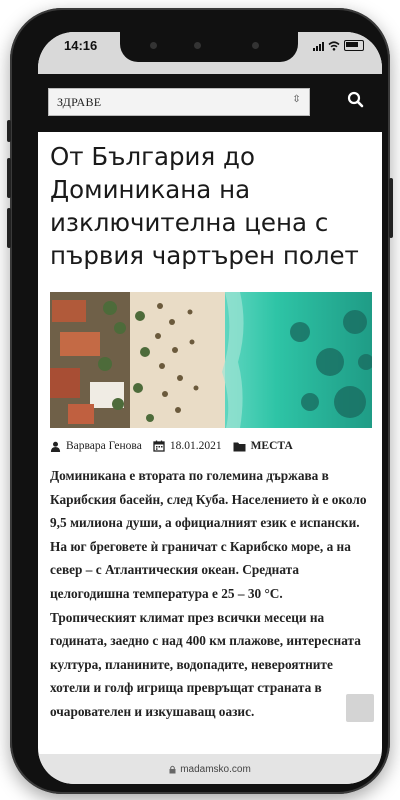 This screenshot has height=800, width=400. What do you see at coordinates (209, 47) in the screenshot?
I see `notch` at bounding box center [209, 47].